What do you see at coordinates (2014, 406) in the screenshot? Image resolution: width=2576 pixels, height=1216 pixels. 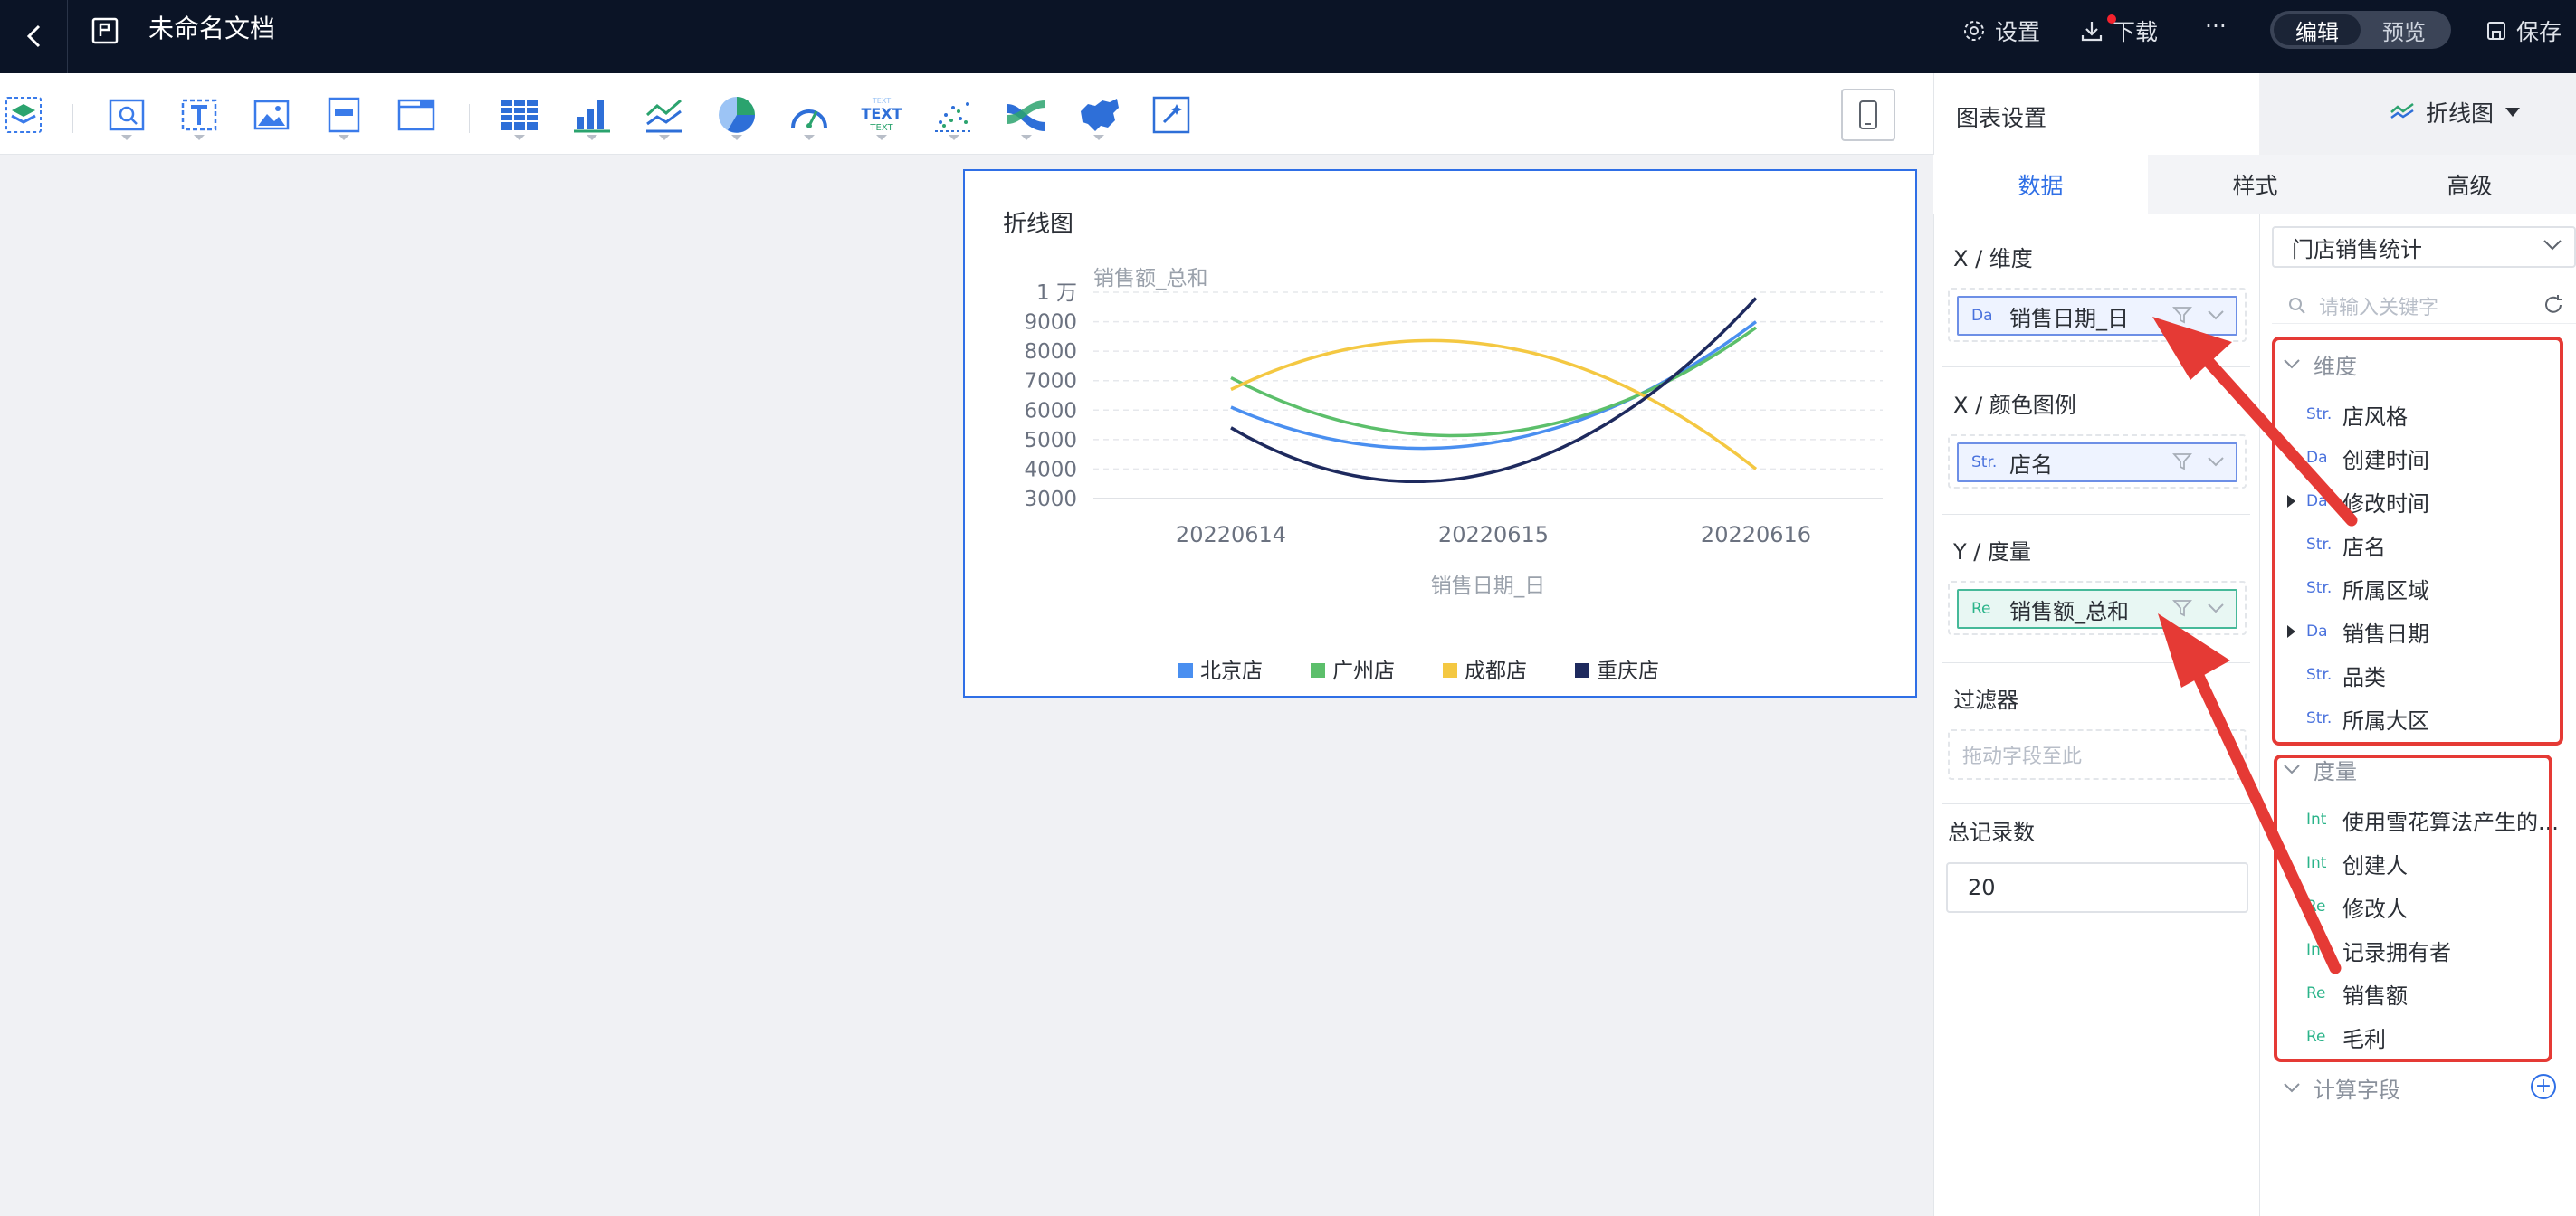 I see `x-color-label: X / 颜色图例` at bounding box center [2014, 406].